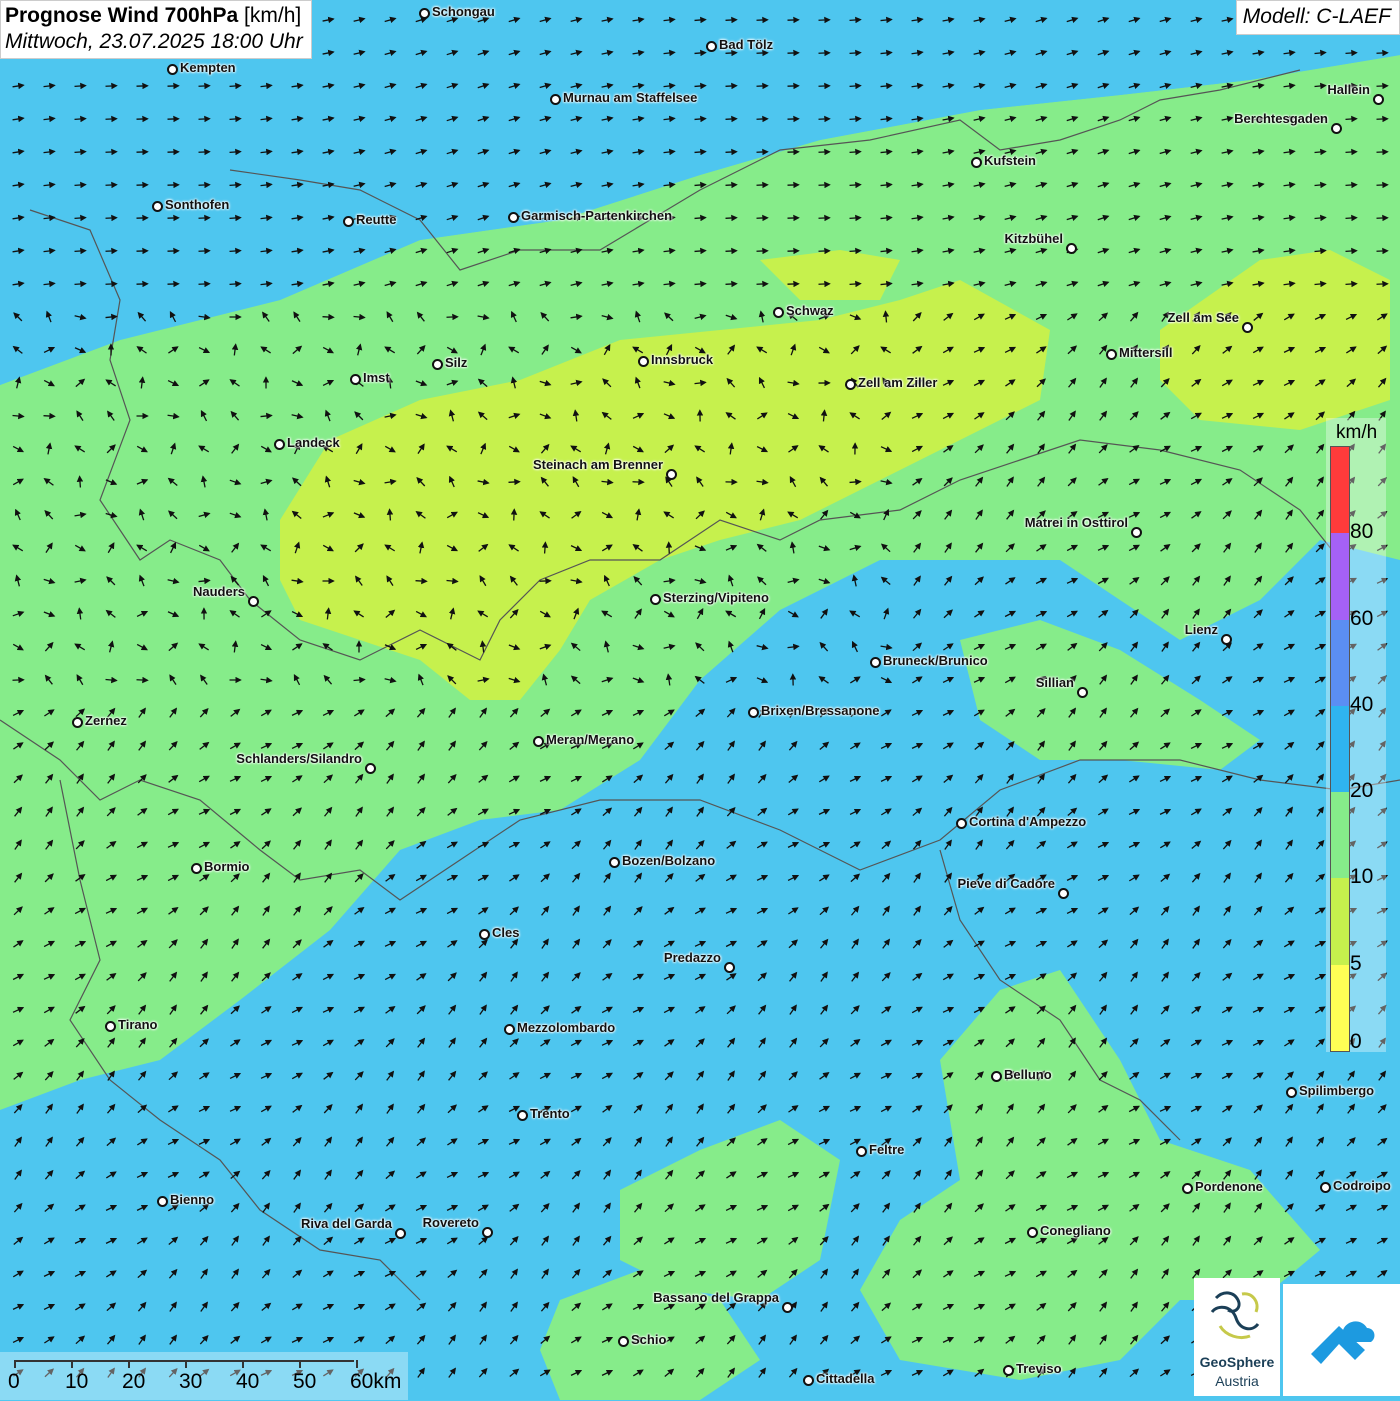 The height and width of the screenshot is (1401, 1400). I want to click on city-label: Treviso, so click(1039, 1368).